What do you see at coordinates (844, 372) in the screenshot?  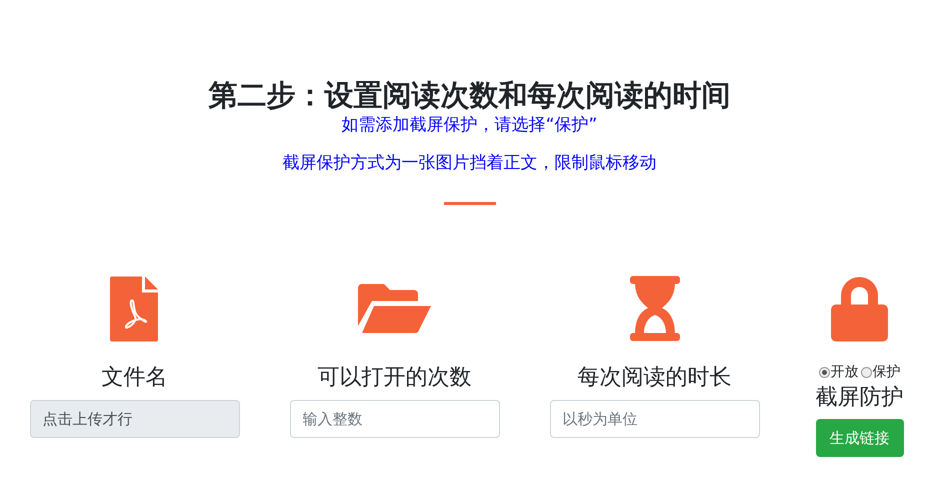 I see `radio-label: 开放` at bounding box center [844, 372].